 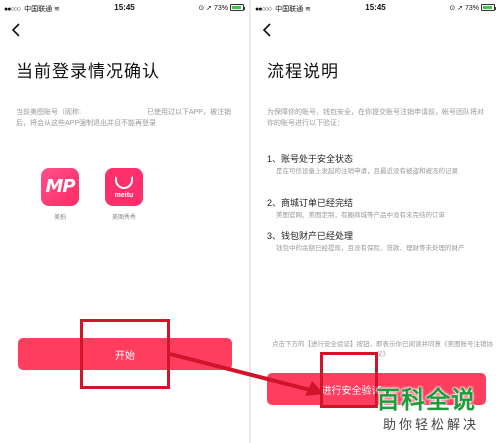 I want to click on meitu-app-icon: meitu, so click(x=124, y=187).